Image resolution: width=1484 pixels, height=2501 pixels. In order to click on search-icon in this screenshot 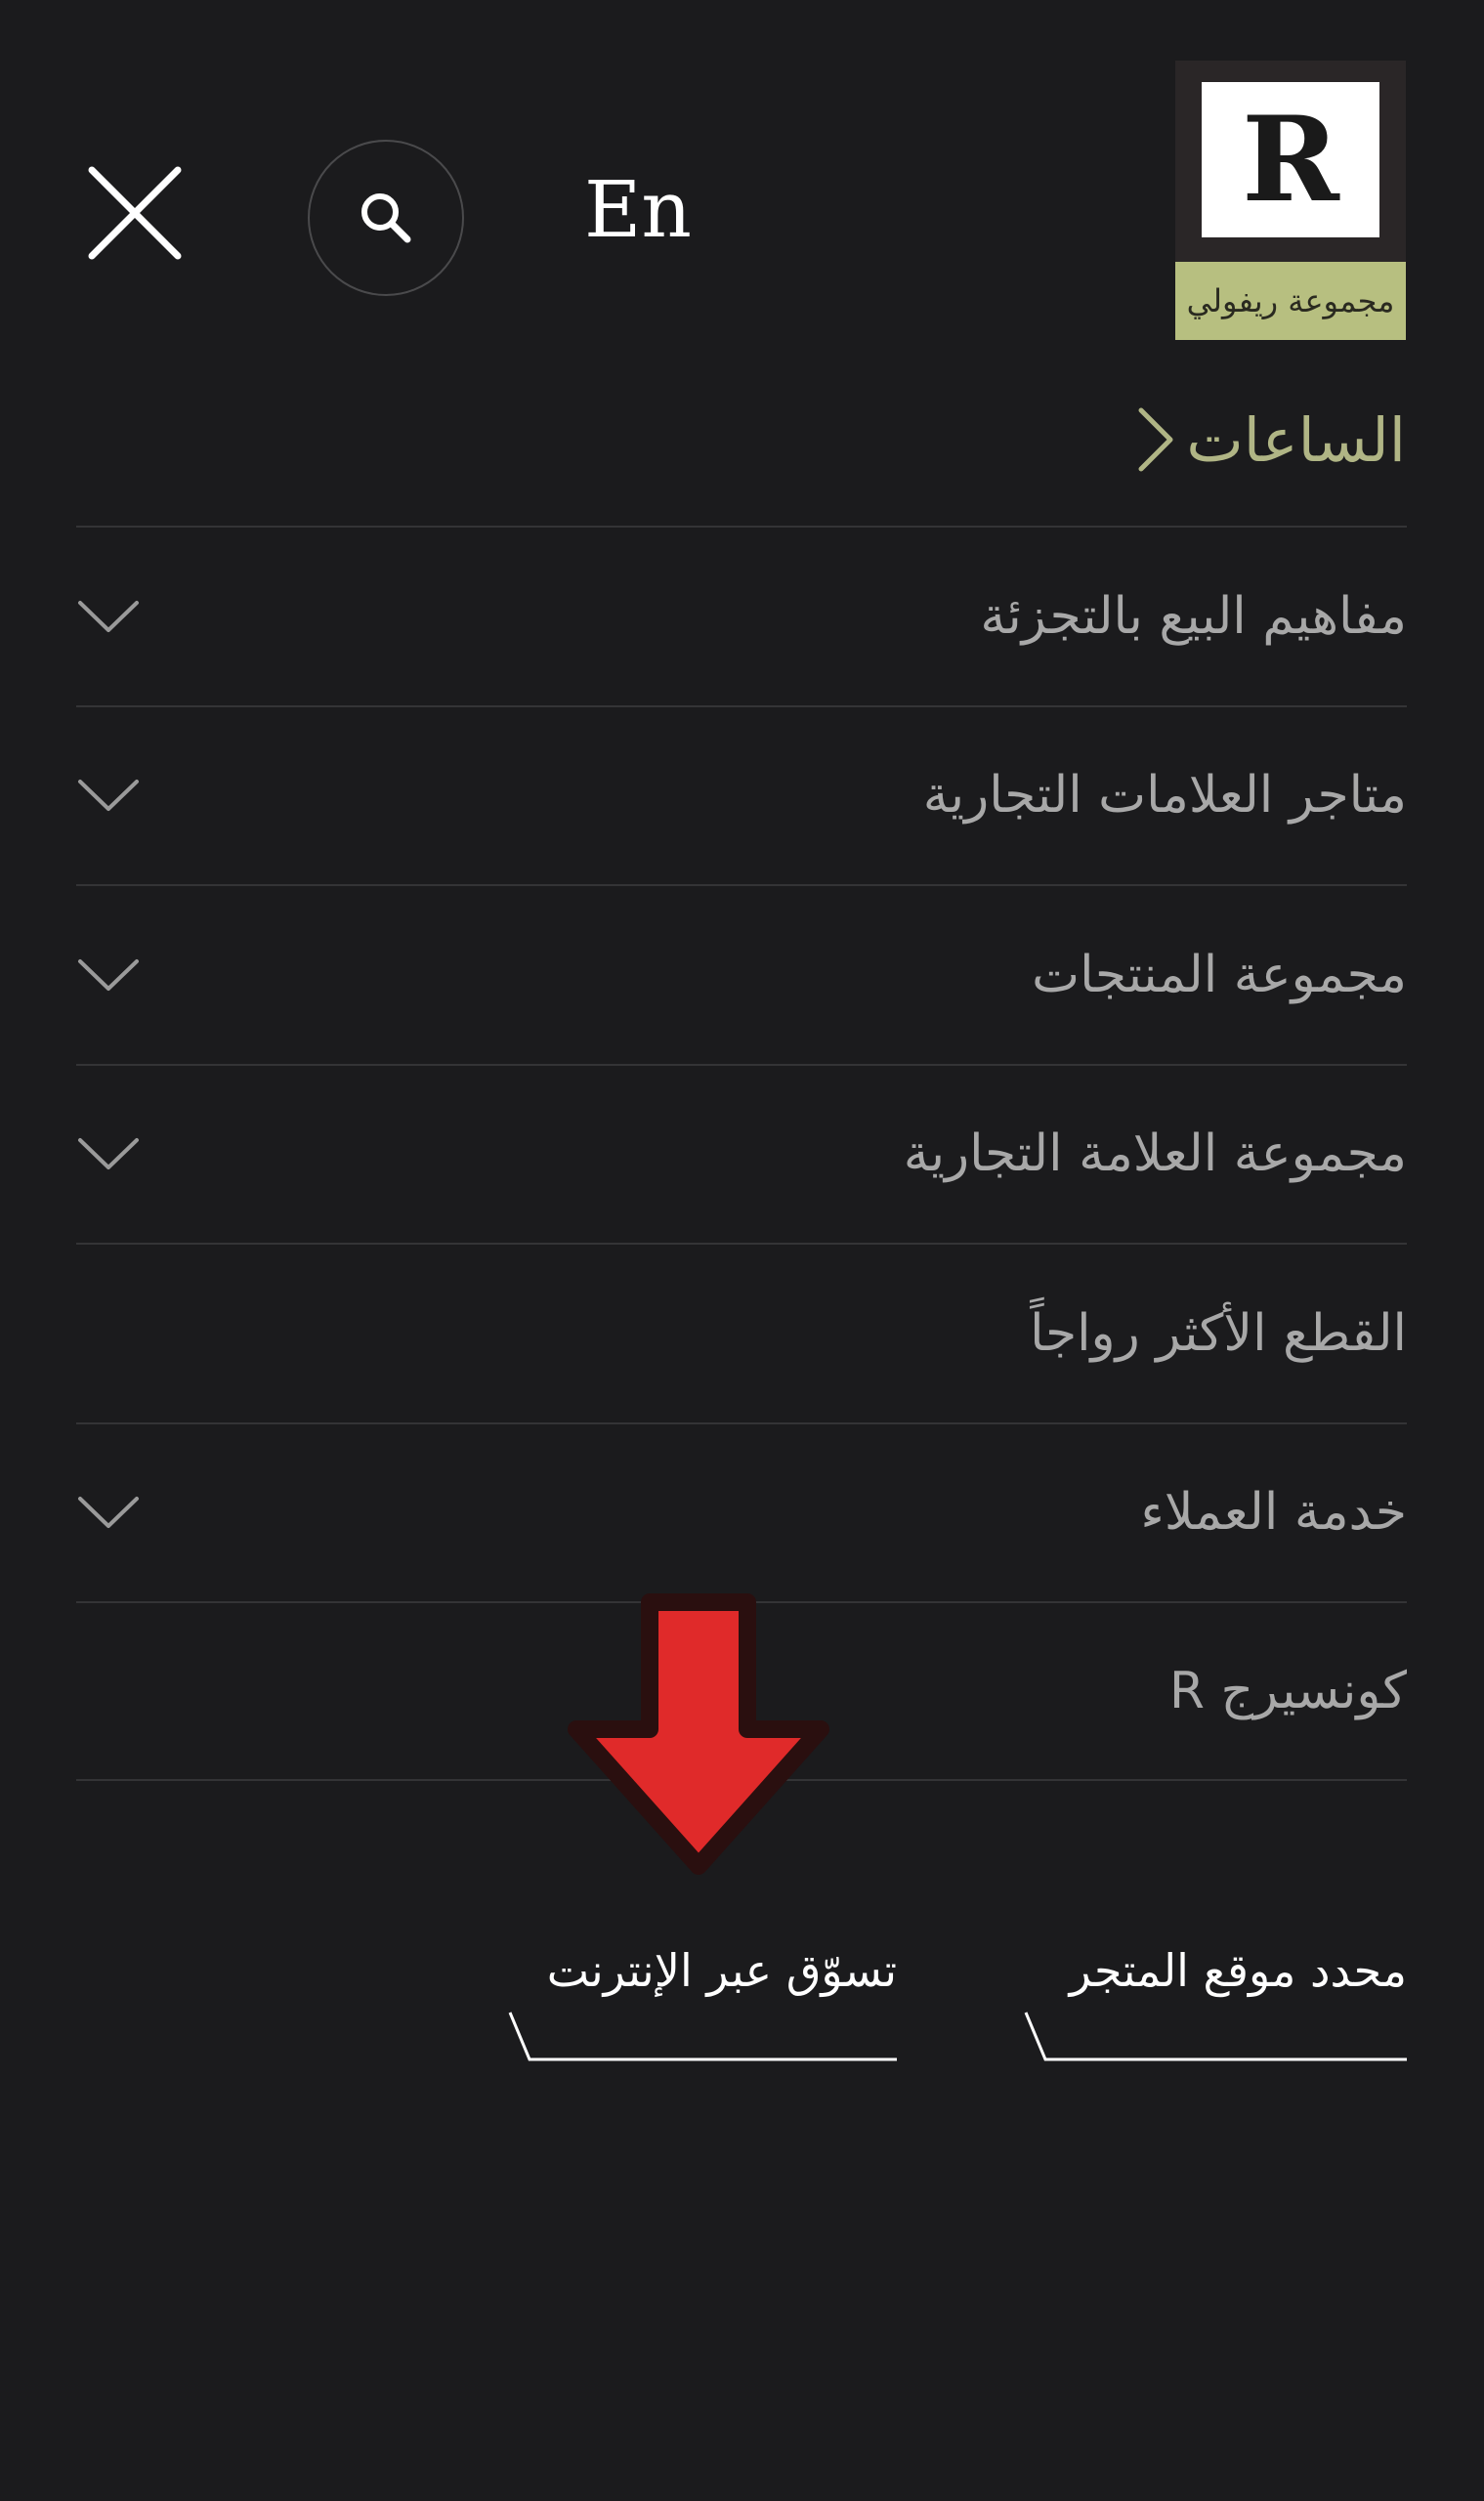, I will do `click(386, 218)`.